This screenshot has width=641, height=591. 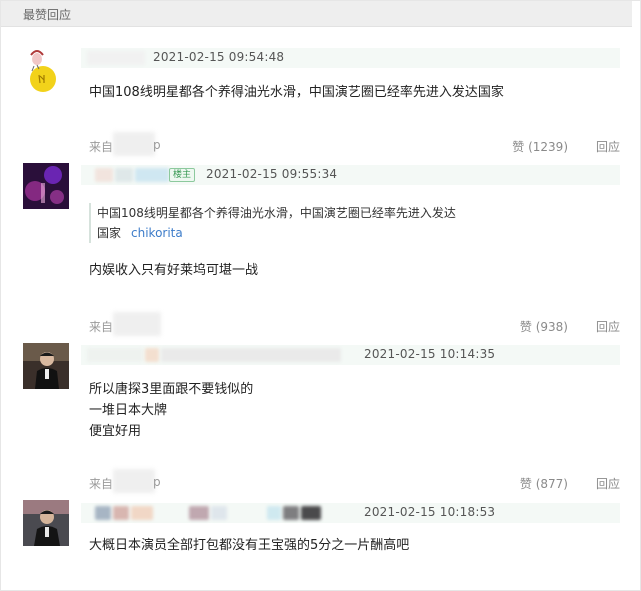 I want to click on like-button: 赞 (938), so click(x=544, y=326).